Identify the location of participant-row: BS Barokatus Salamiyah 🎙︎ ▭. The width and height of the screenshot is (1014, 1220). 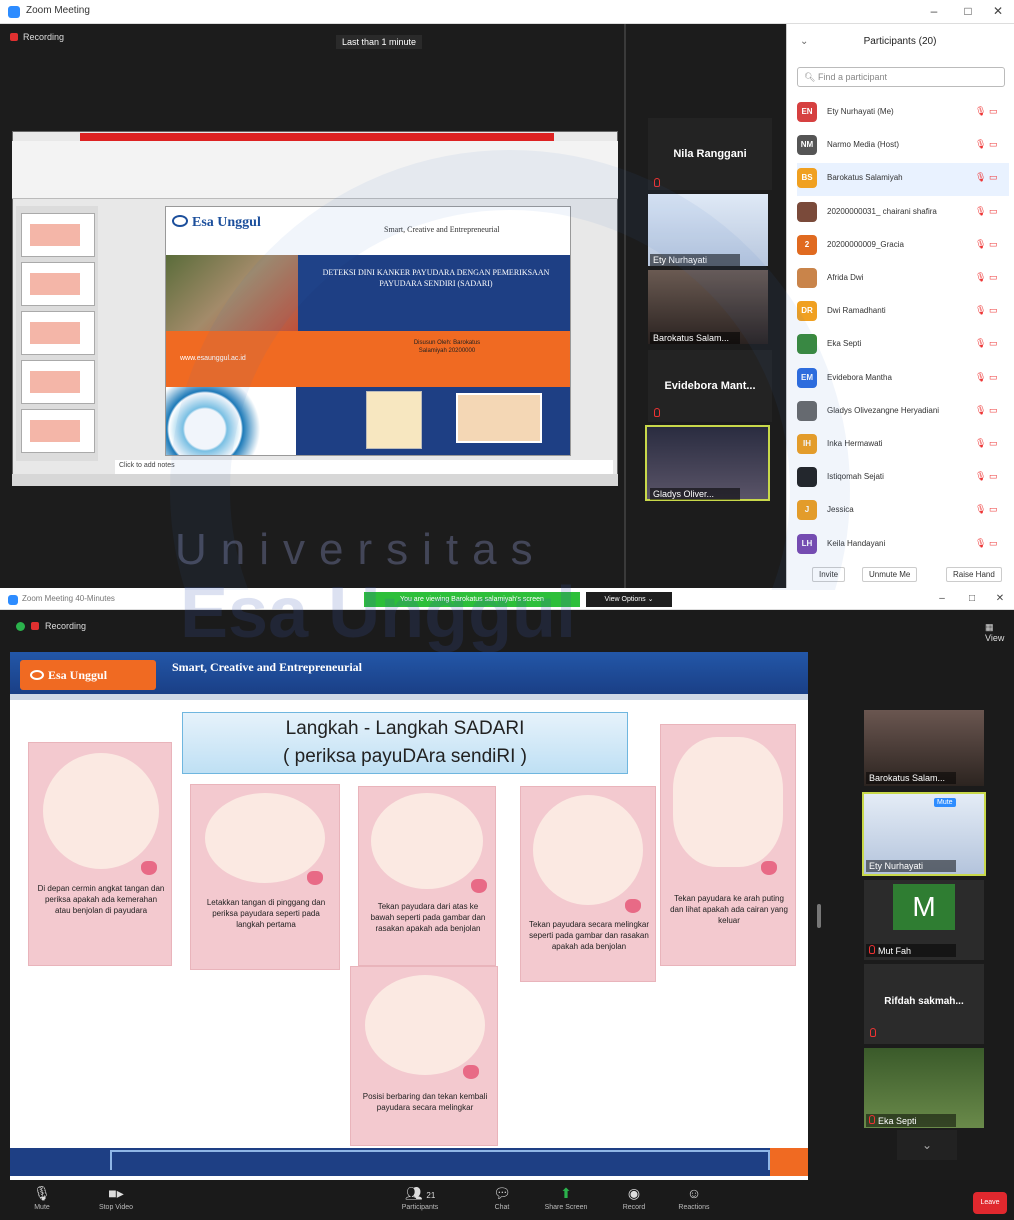
(903, 180).